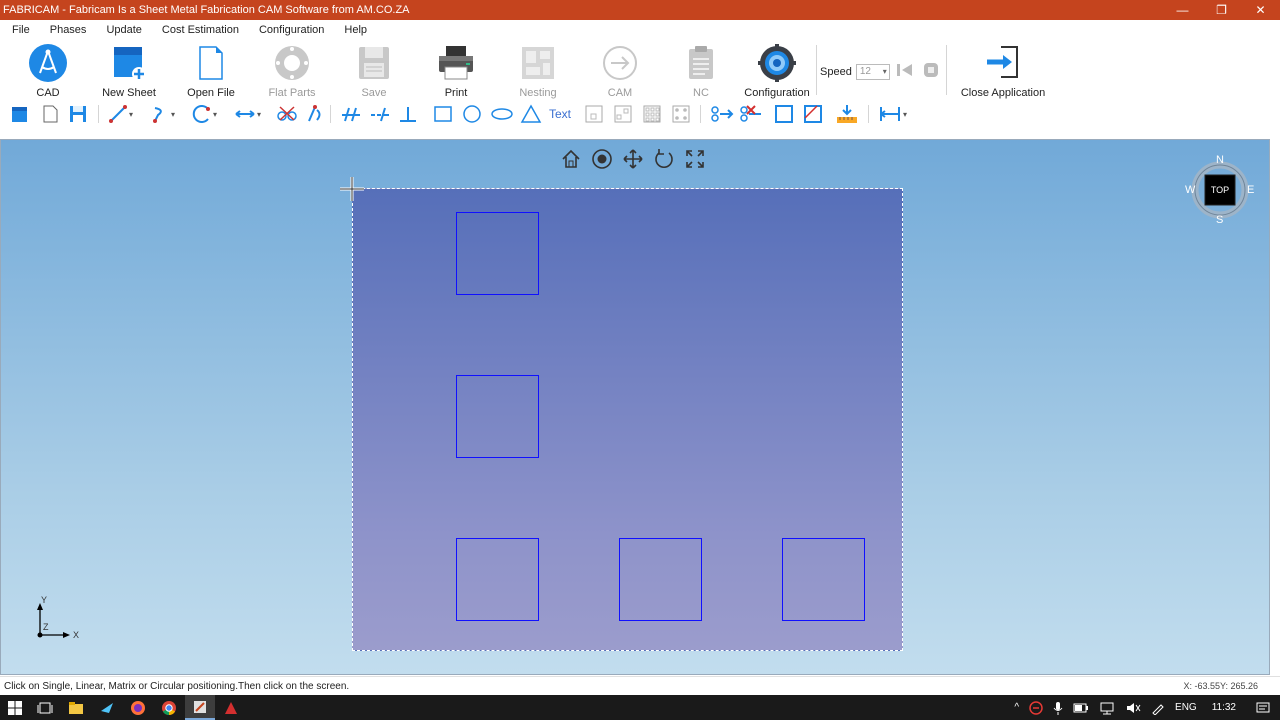 The width and height of the screenshot is (1280, 720). I want to click on line-tool-icon: ▾, so click(120, 114).